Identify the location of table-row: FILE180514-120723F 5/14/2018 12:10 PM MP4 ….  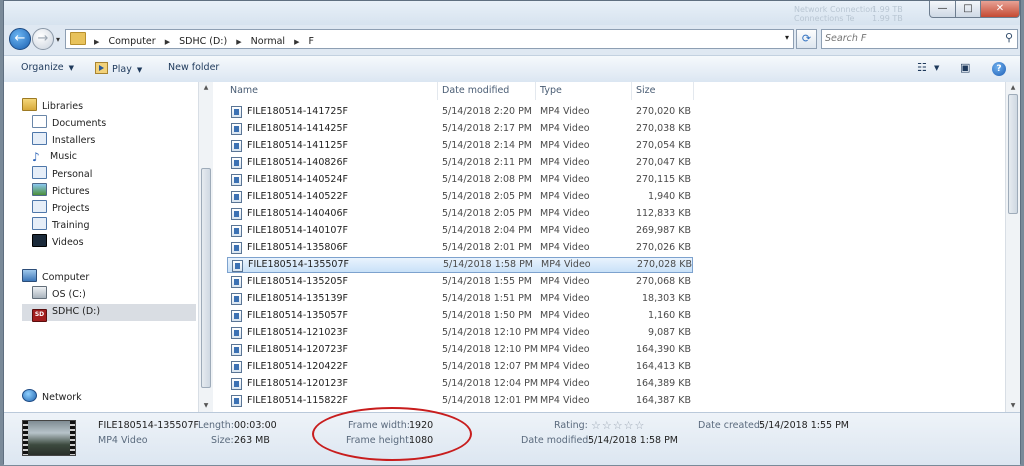
(460, 350).